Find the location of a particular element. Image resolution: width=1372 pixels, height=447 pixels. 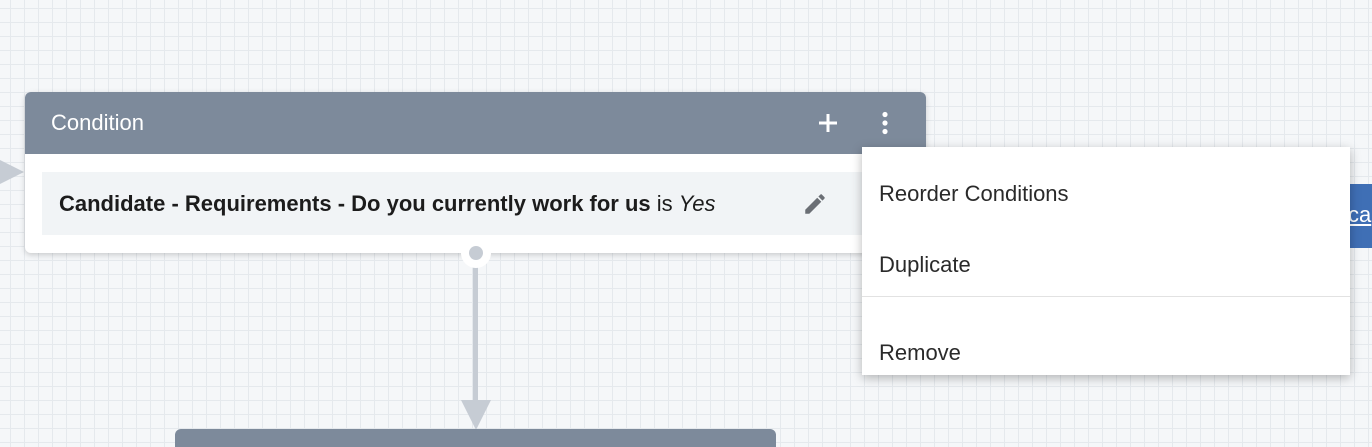

edit-condition-button is located at coordinates (815, 204).